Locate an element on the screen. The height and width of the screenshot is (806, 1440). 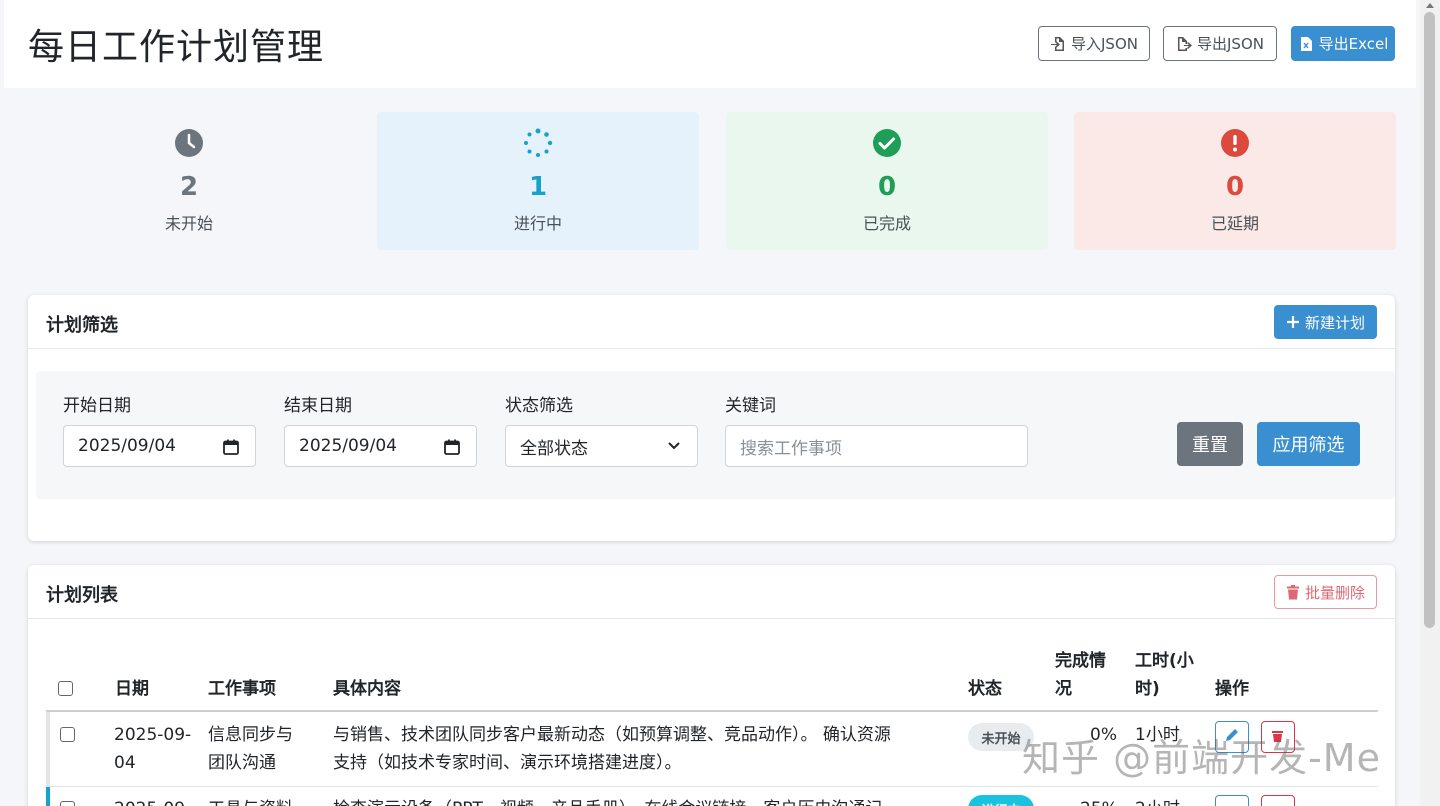
row-hours: 2小时 is located at coordinates (1157, 800).